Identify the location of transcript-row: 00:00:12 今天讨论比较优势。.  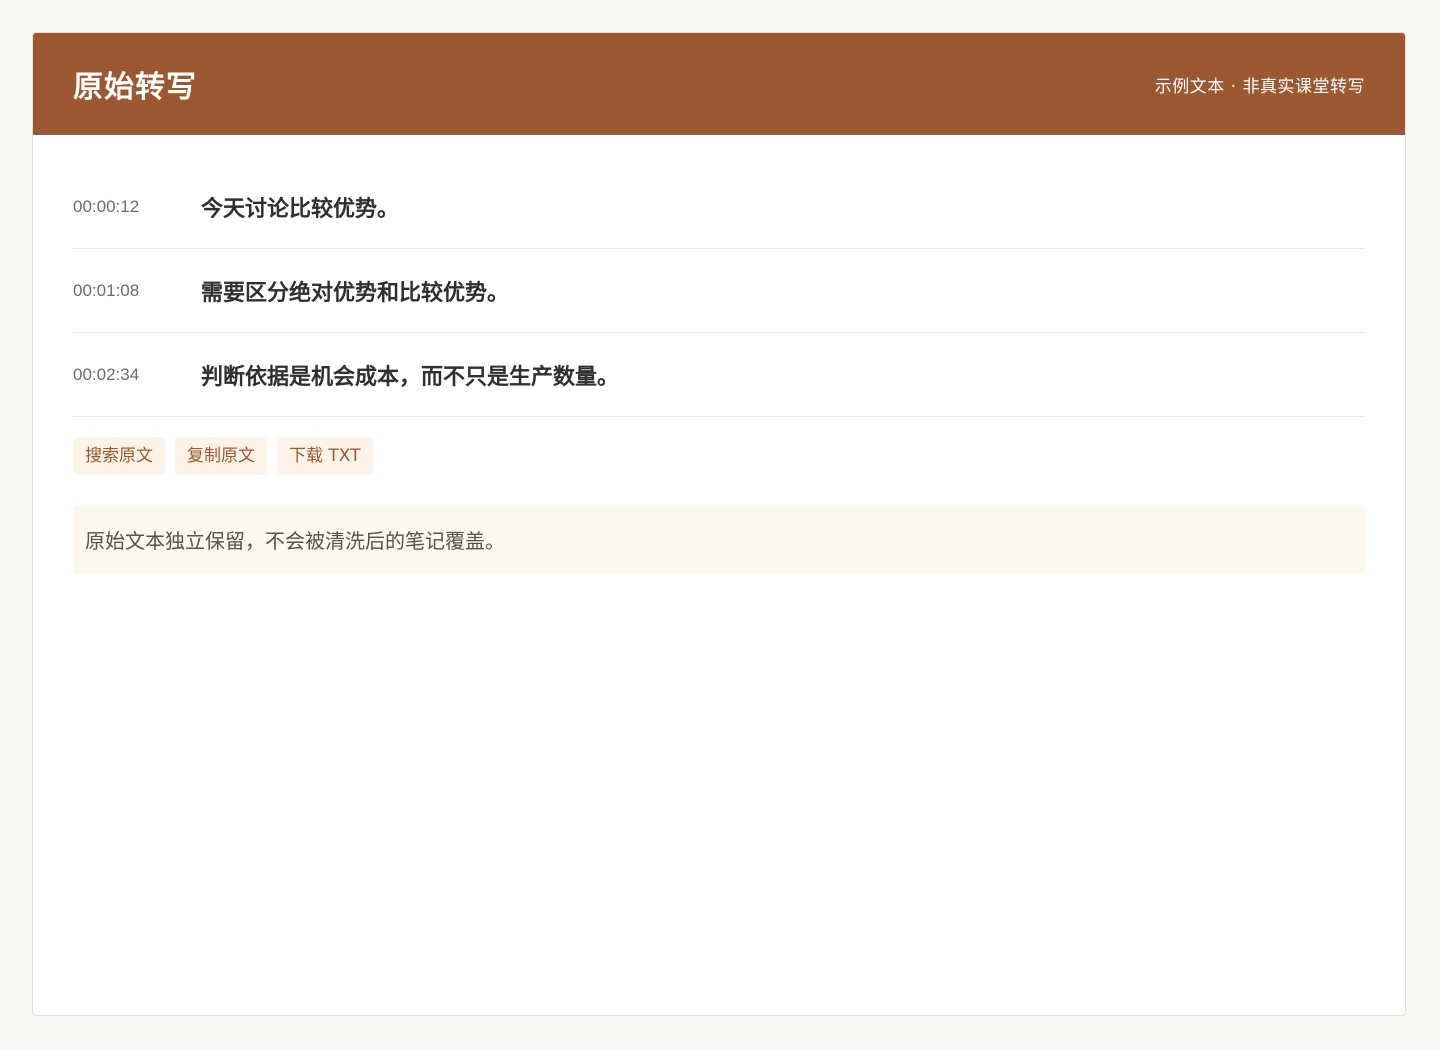
(719, 207).